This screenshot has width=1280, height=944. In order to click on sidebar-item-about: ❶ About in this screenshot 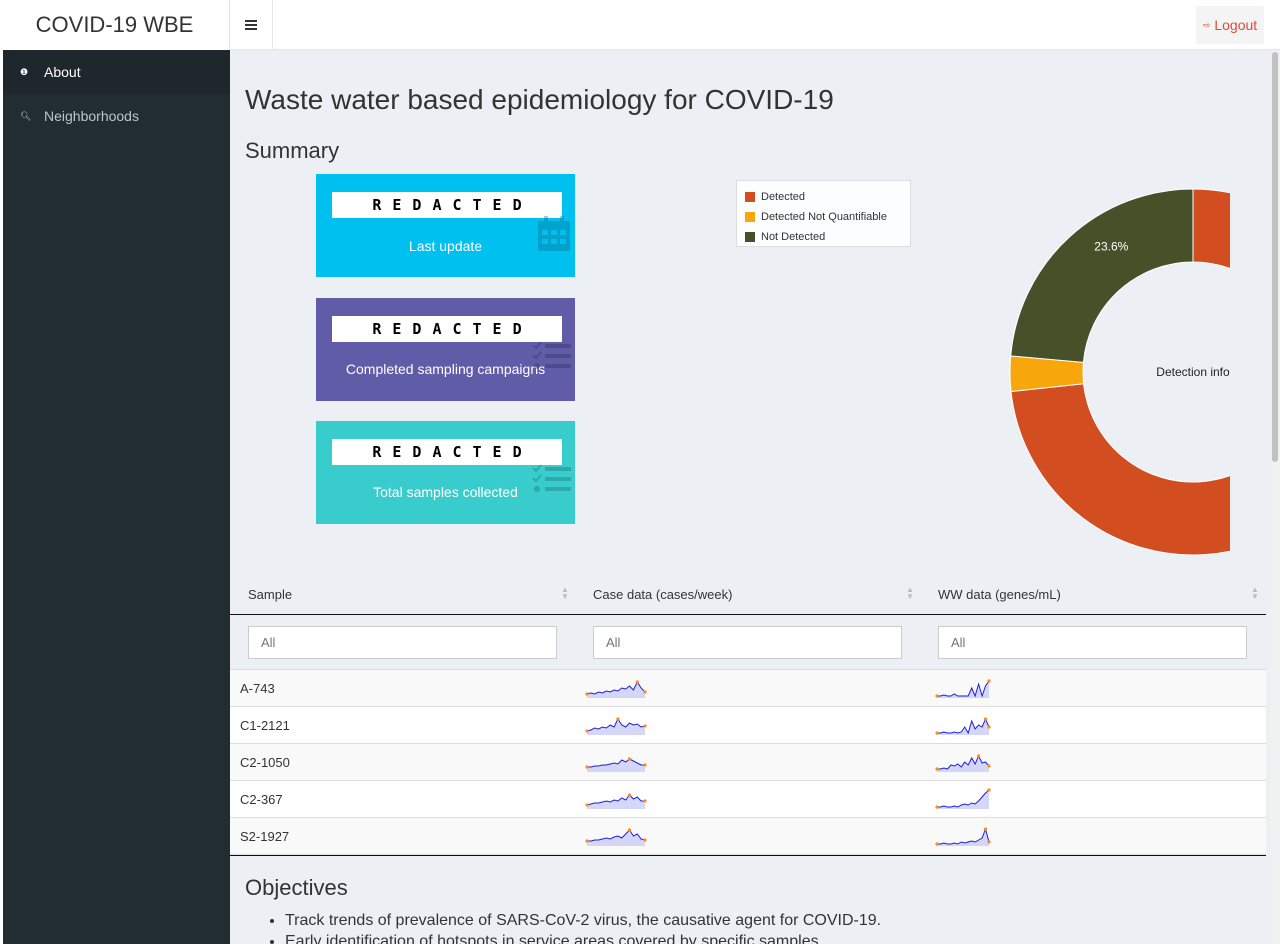, I will do `click(116, 72)`.